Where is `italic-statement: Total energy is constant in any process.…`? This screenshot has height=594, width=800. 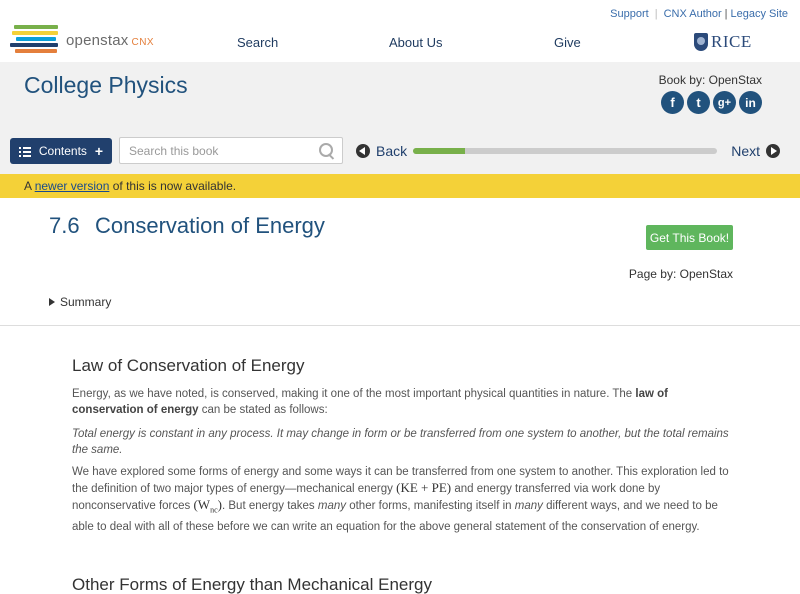
italic-statement: Total energy is constant in any process.… is located at coordinates (400, 442).